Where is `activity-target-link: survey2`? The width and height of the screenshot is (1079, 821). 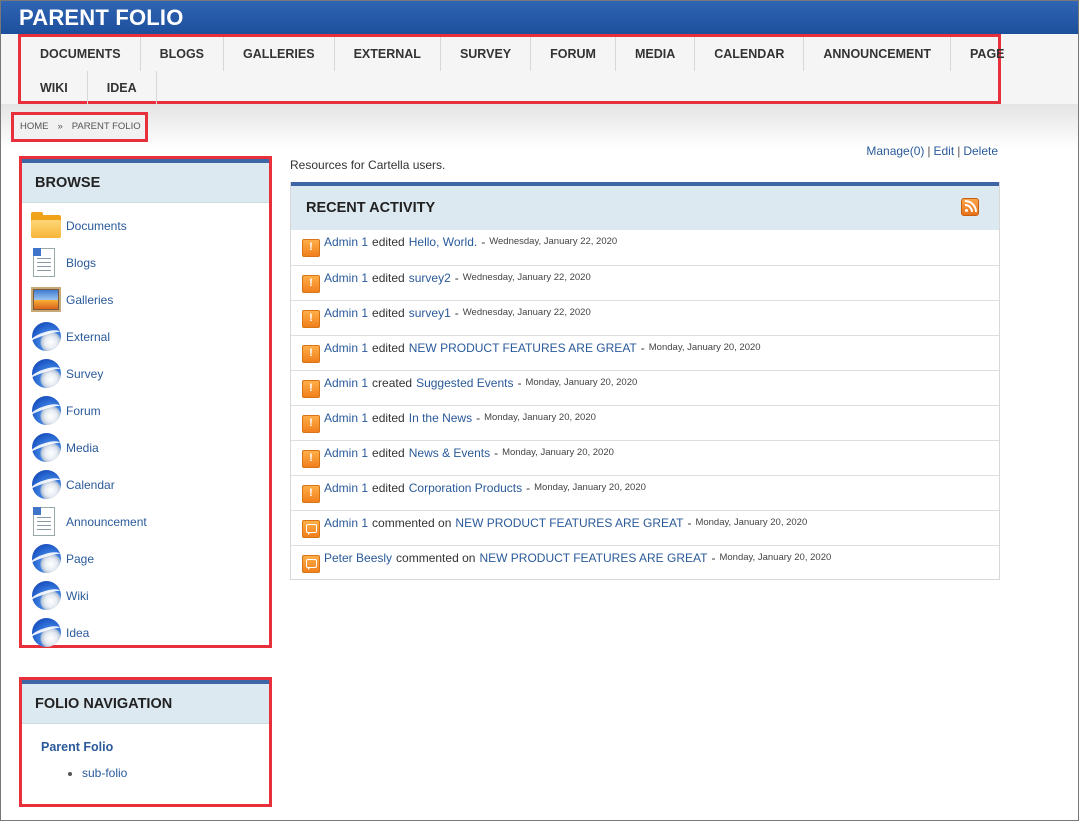 activity-target-link: survey2 is located at coordinates (430, 278).